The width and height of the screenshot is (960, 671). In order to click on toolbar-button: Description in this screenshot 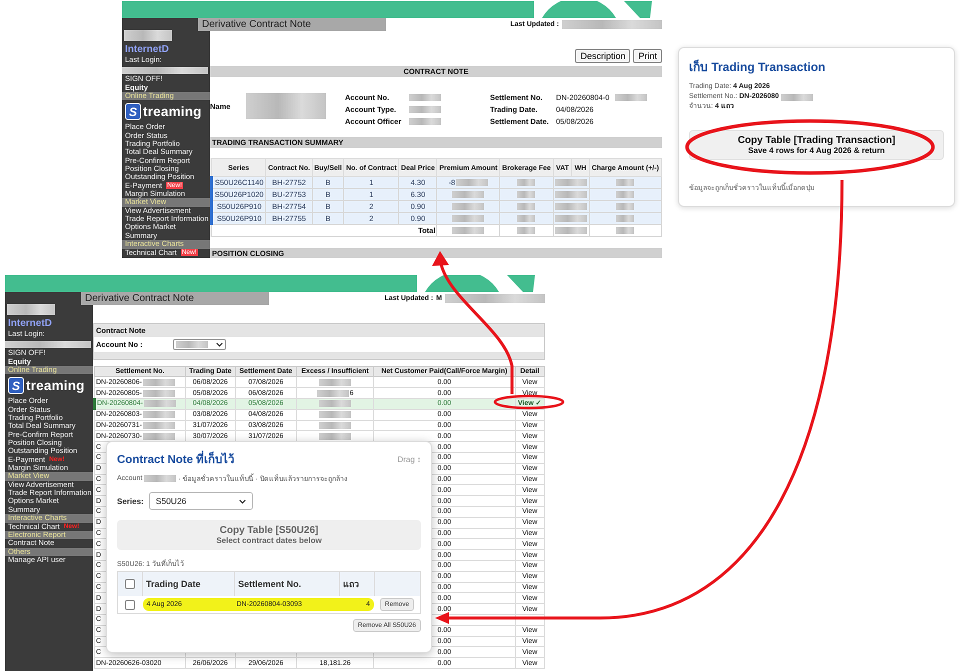, I will do `click(602, 56)`.